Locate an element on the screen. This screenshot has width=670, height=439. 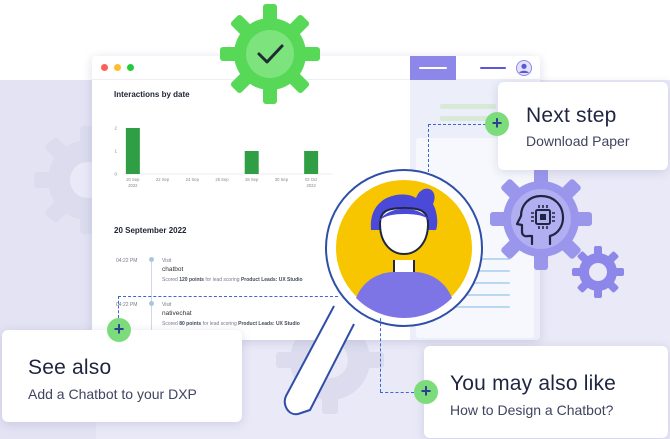
next-step-card: Next step Download Paper is located at coordinates (583, 126).